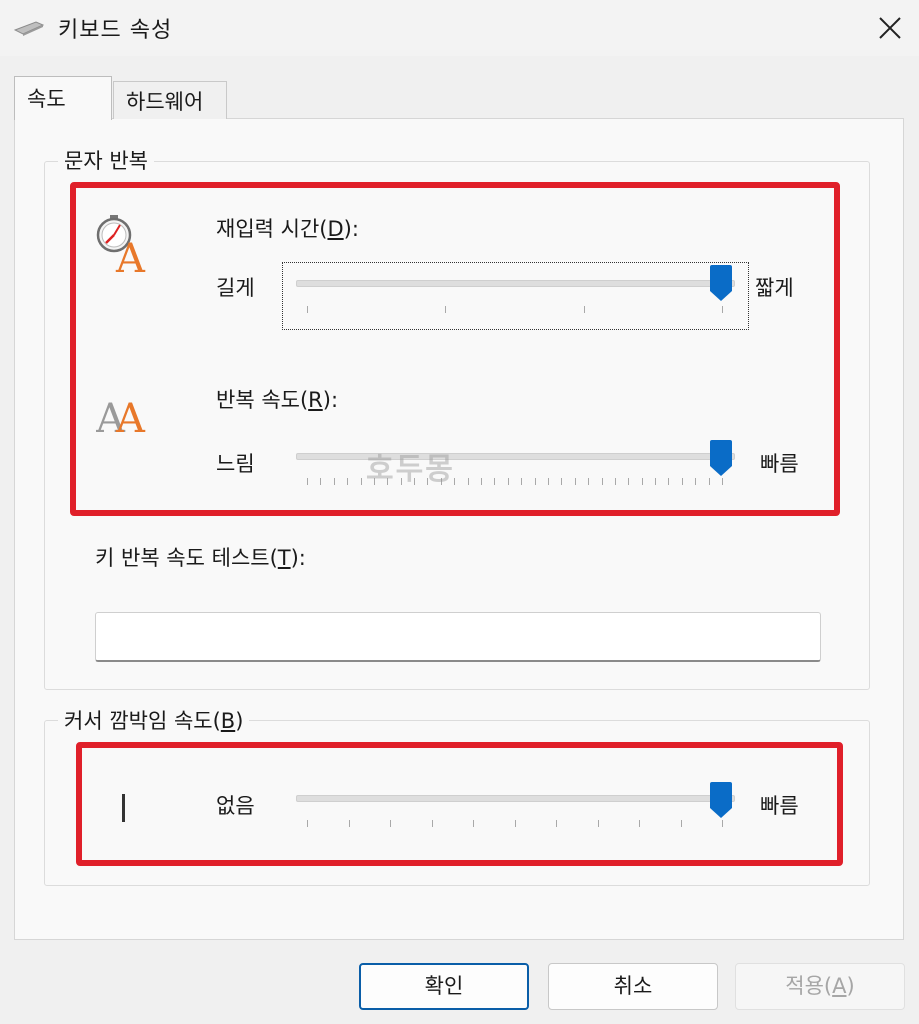 The image size is (919, 1024). What do you see at coordinates (115, 30) in the screenshot?
I see `window-title: 키보드 속성` at bounding box center [115, 30].